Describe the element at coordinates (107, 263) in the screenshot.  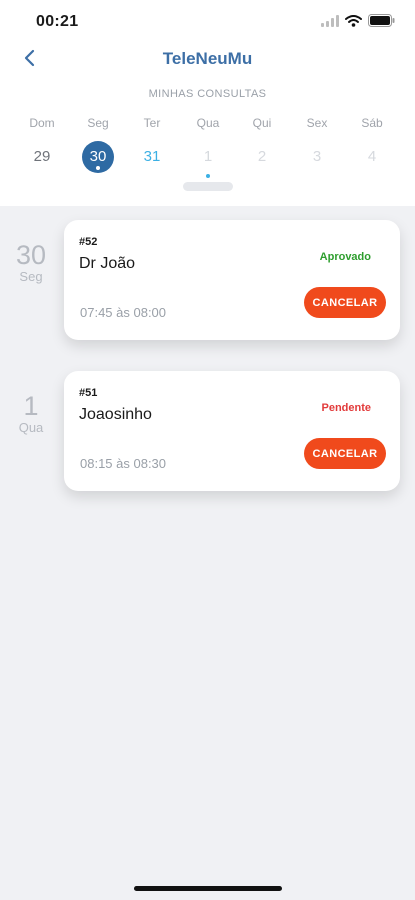
I see `appointment-name: Dr João` at that location.